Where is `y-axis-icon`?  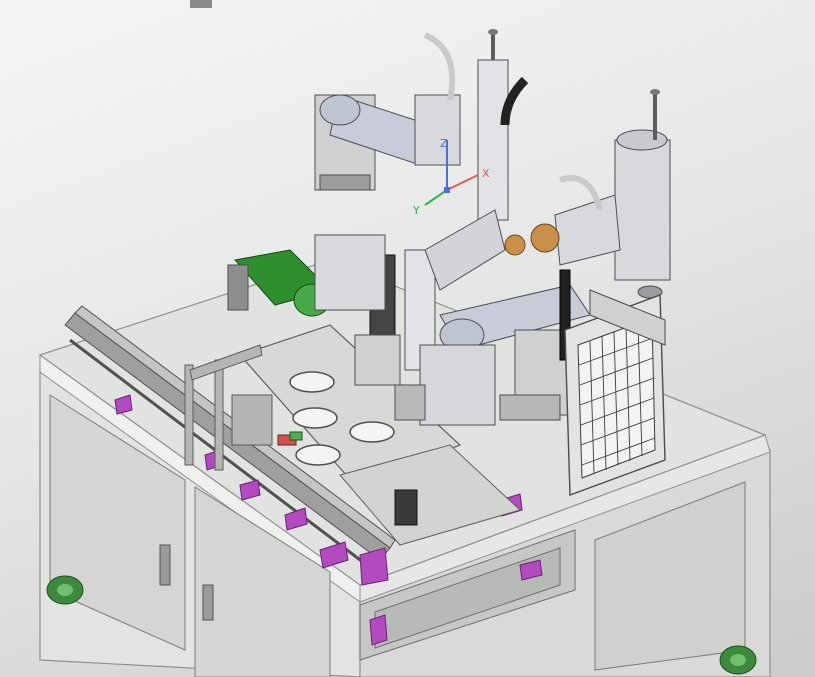
y-axis-icon is located at coordinates (436, 197).